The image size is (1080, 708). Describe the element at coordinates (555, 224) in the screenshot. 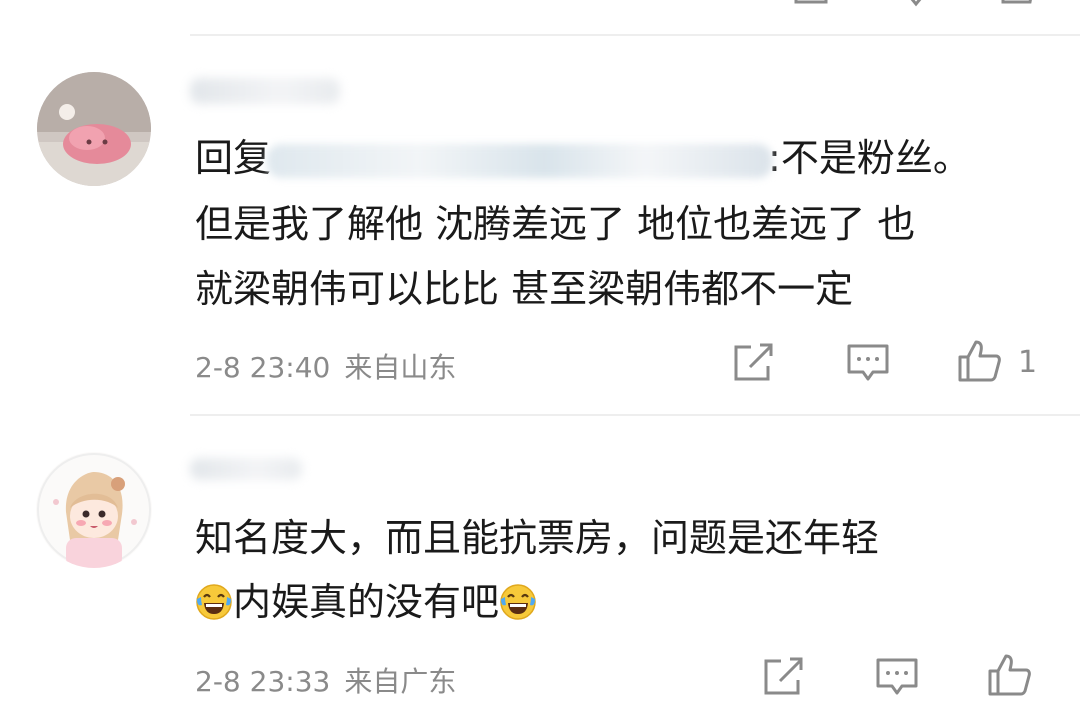

I see `comment-text-line: 但是我了解他 沈腾差远了 地位也差远了 也` at that location.